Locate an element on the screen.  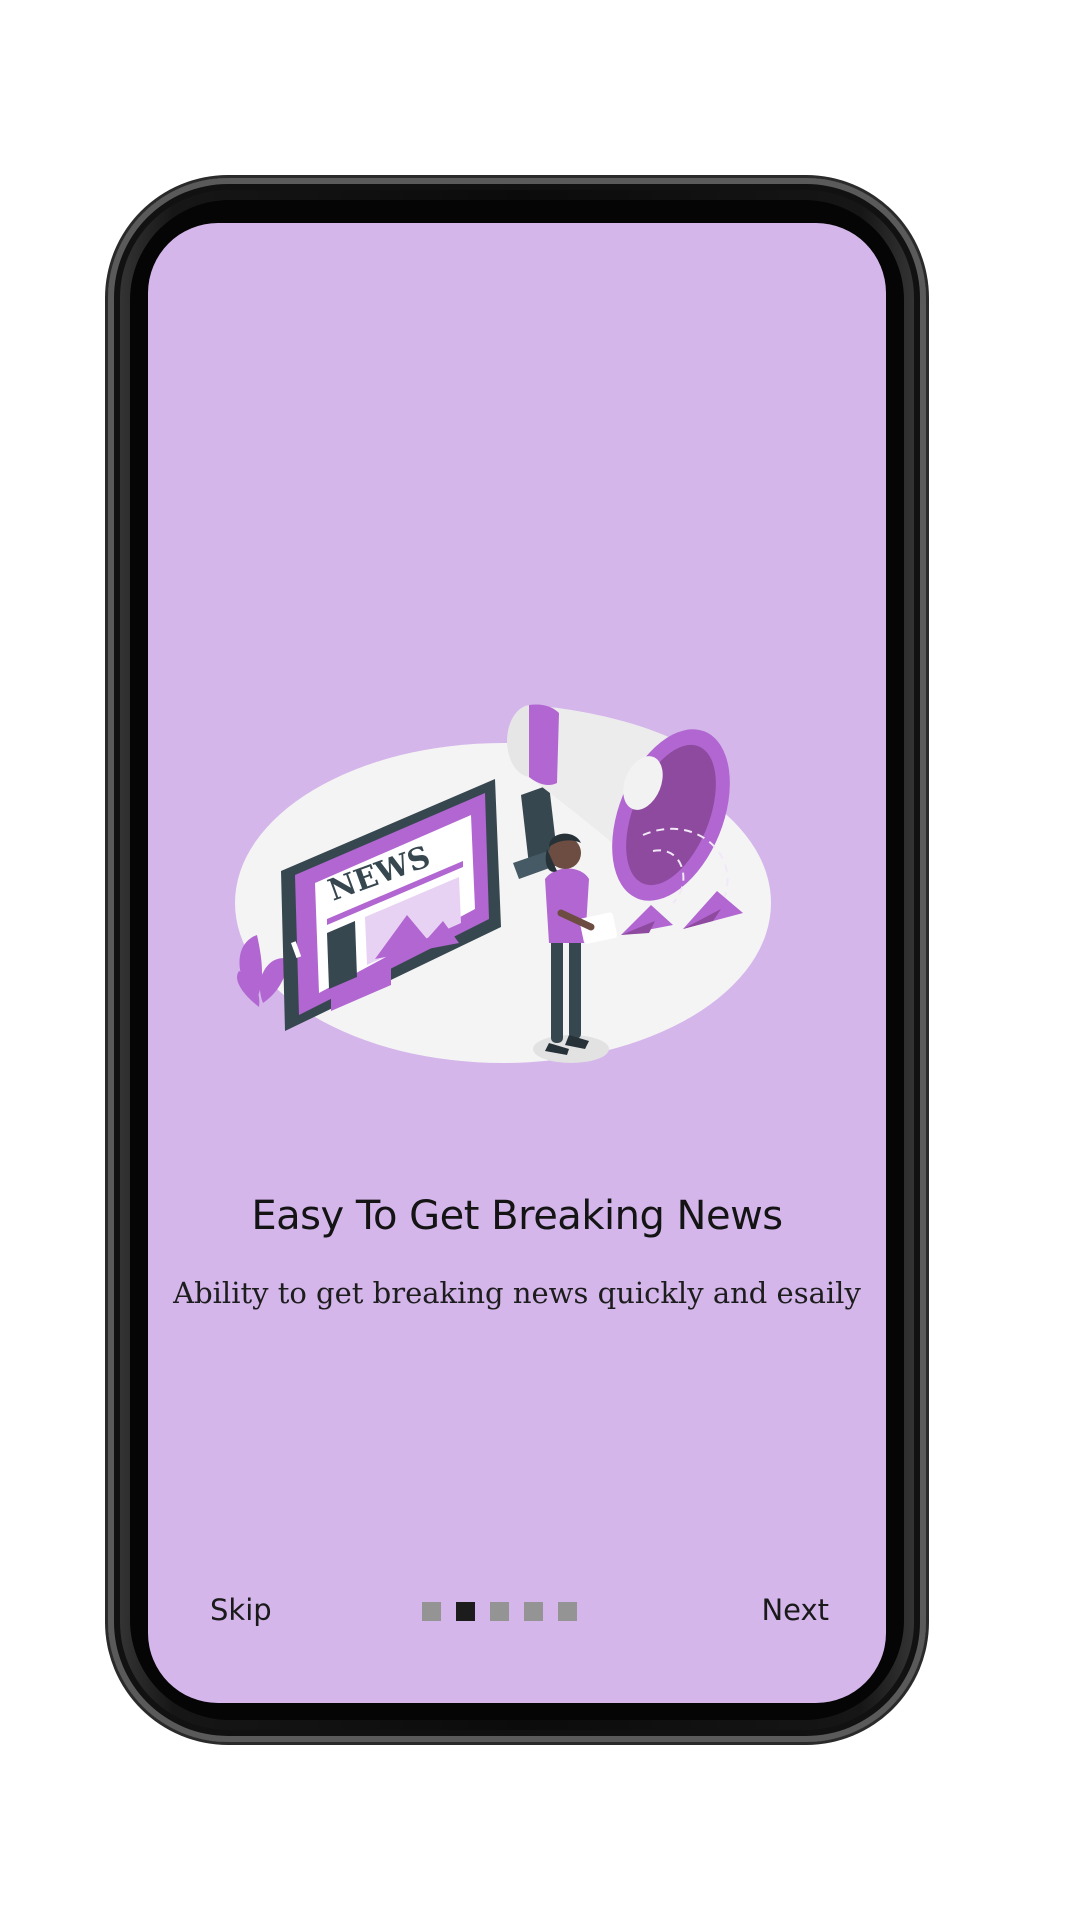
onboarding-bottom-bar: Skip Next is located at coordinates (517, 1613).